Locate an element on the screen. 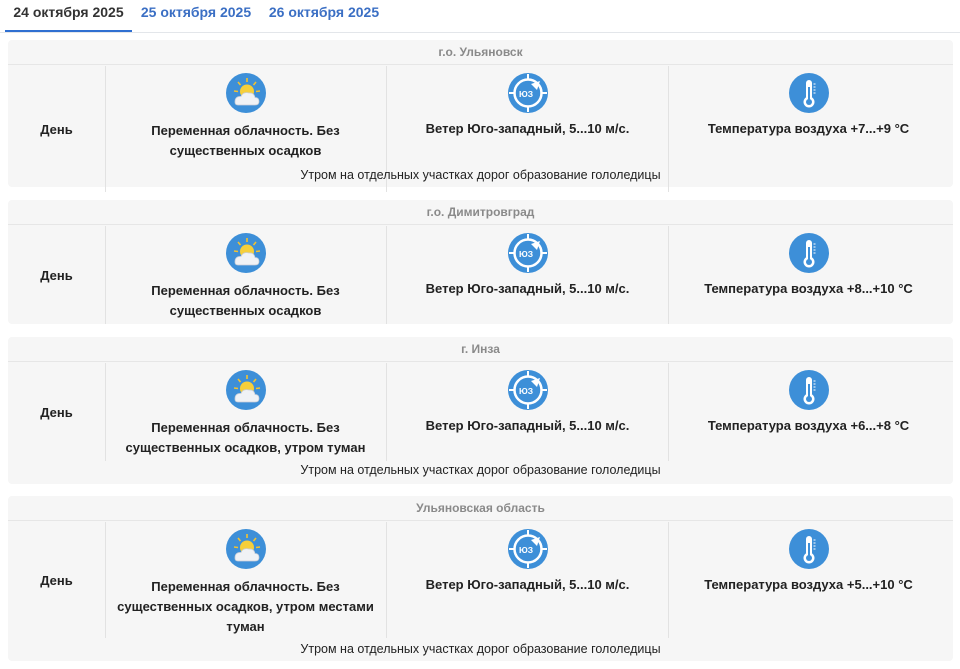  temperature-info-text: Температура воздуха +5...+10 °С is located at coordinates (808, 584).